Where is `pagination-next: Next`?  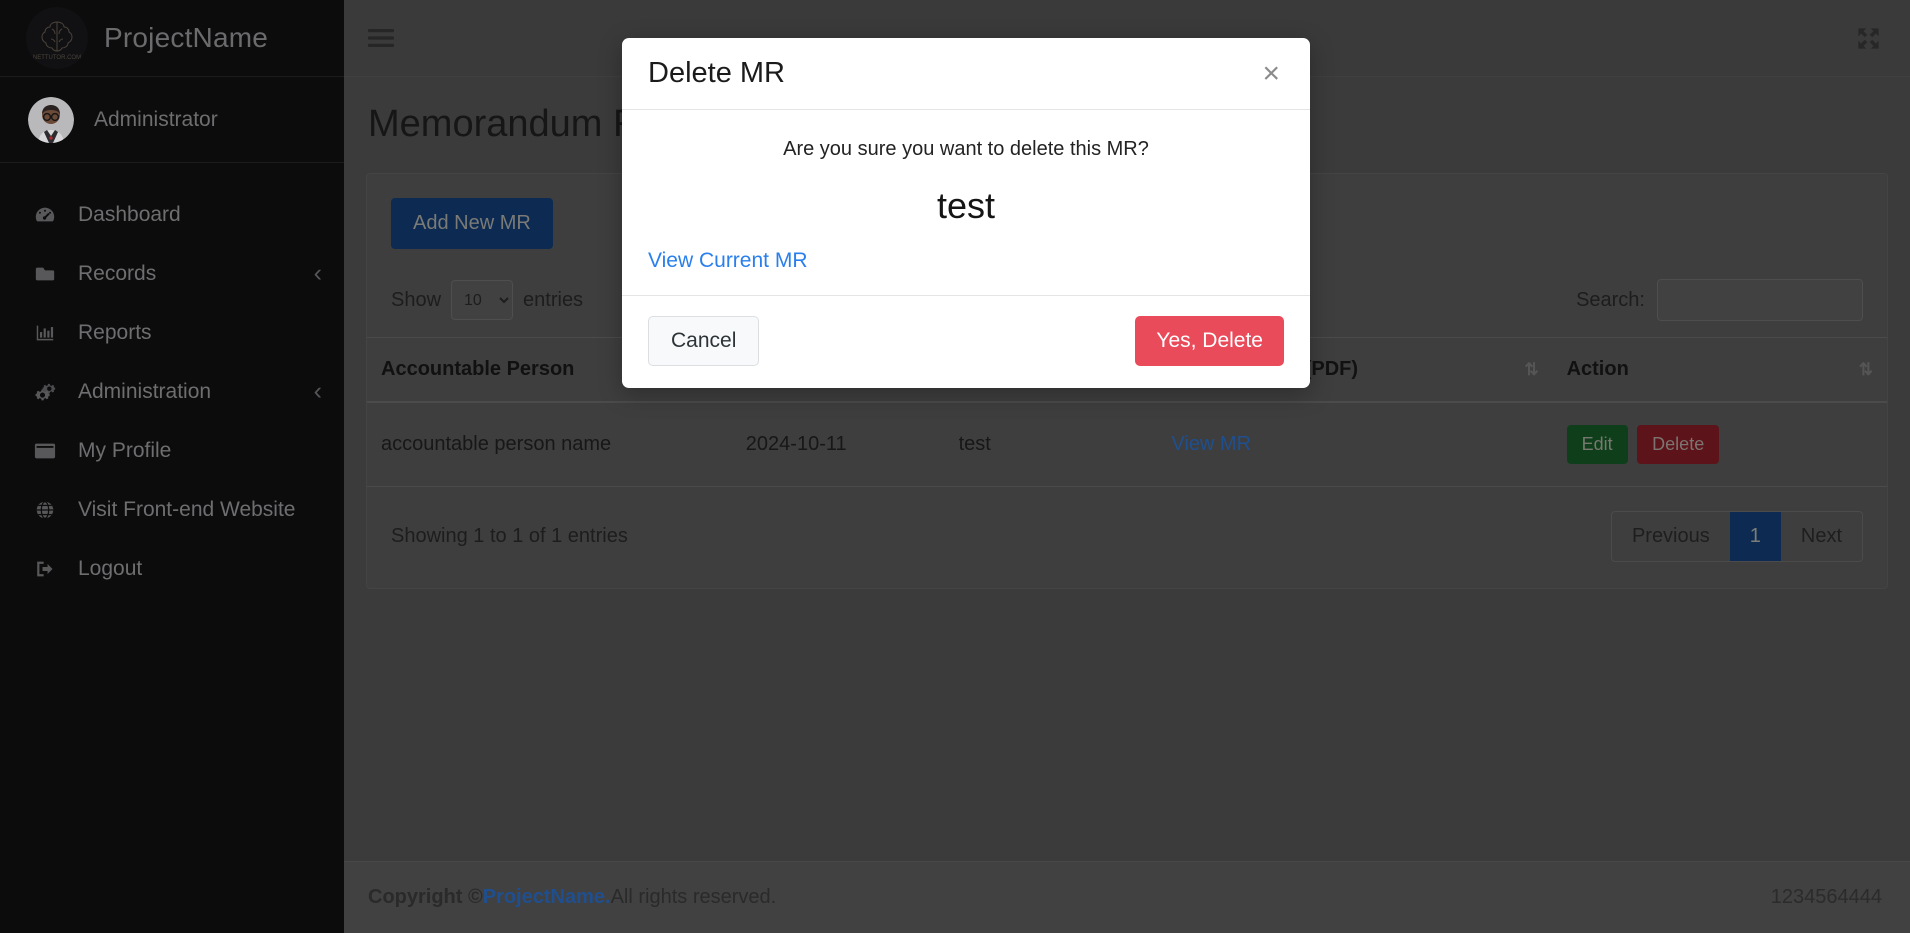 pagination-next: Next is located at coordinates (1821, 536).